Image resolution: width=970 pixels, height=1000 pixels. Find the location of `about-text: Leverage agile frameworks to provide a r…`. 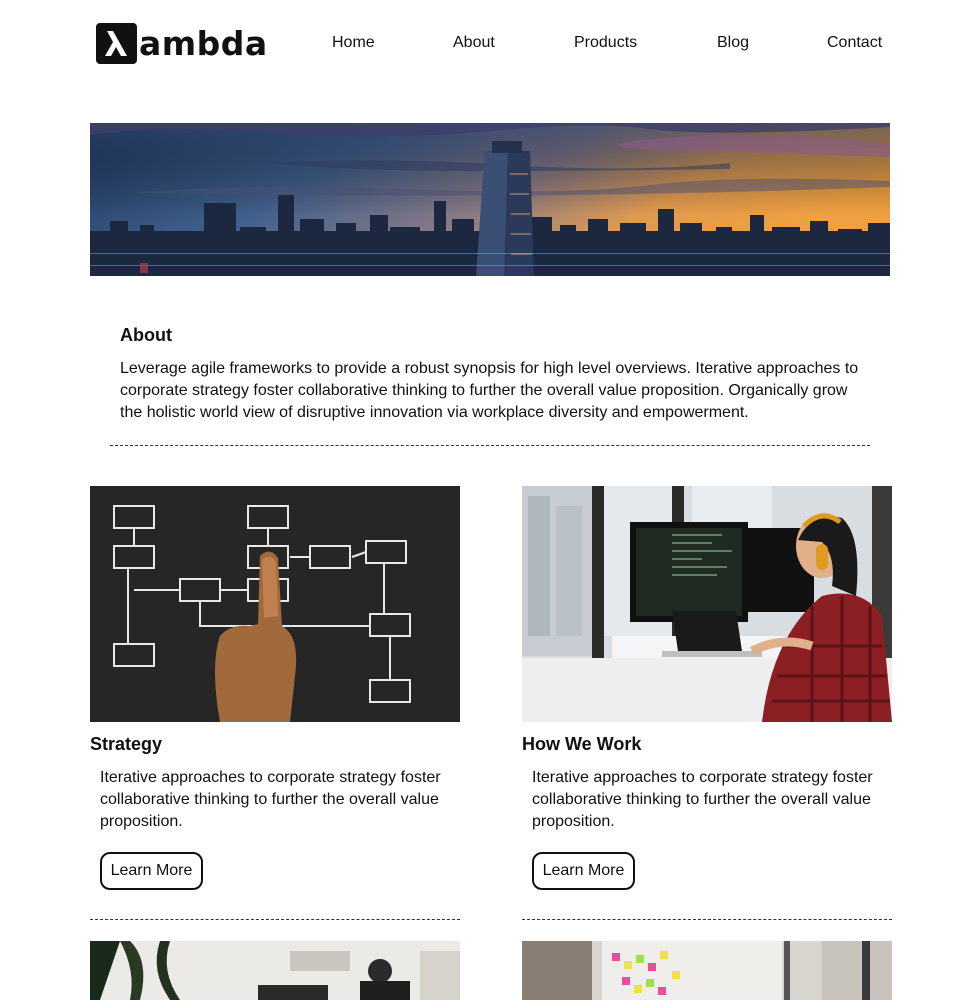

about-text: Leverage agile frameworks to provide a r… is located at coordinates (489, 390).